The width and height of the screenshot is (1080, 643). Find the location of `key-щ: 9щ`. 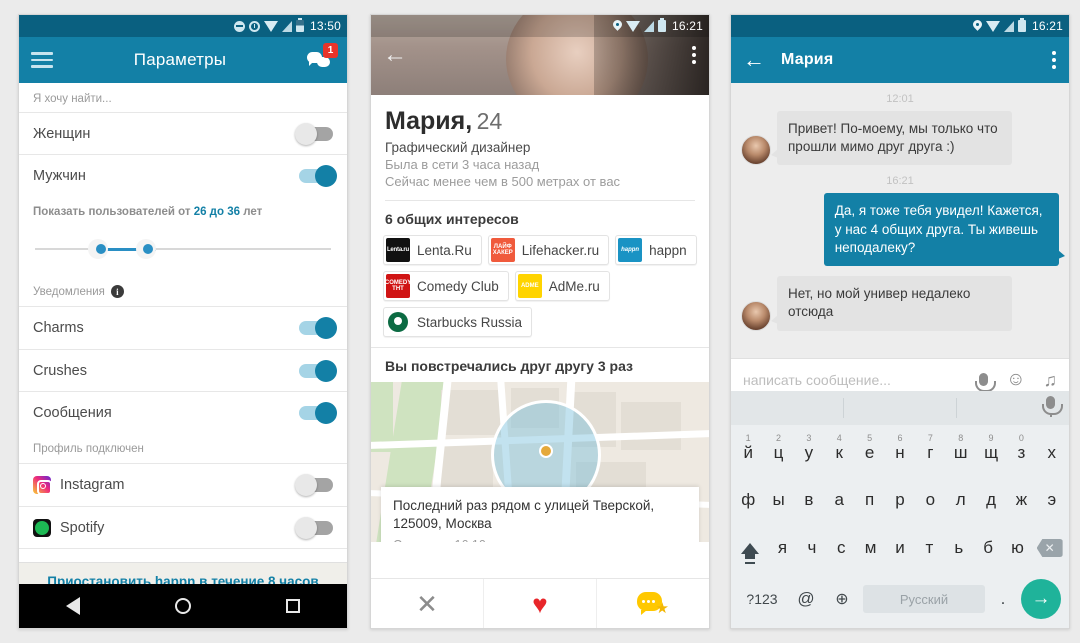

key-щ: 9щ is located at coordinates (991, 452).